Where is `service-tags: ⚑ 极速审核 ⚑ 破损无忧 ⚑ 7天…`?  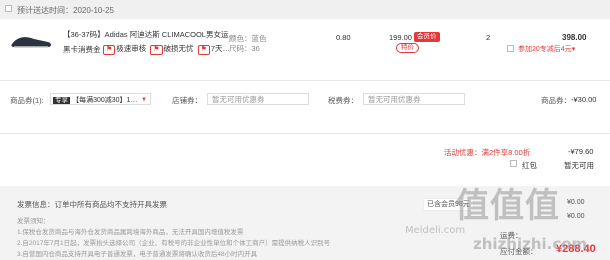
service-tags: ⚑ 极速审核 ⚑ 破损无忧 ⚑ 7天… is located at coordinates (166, 49).